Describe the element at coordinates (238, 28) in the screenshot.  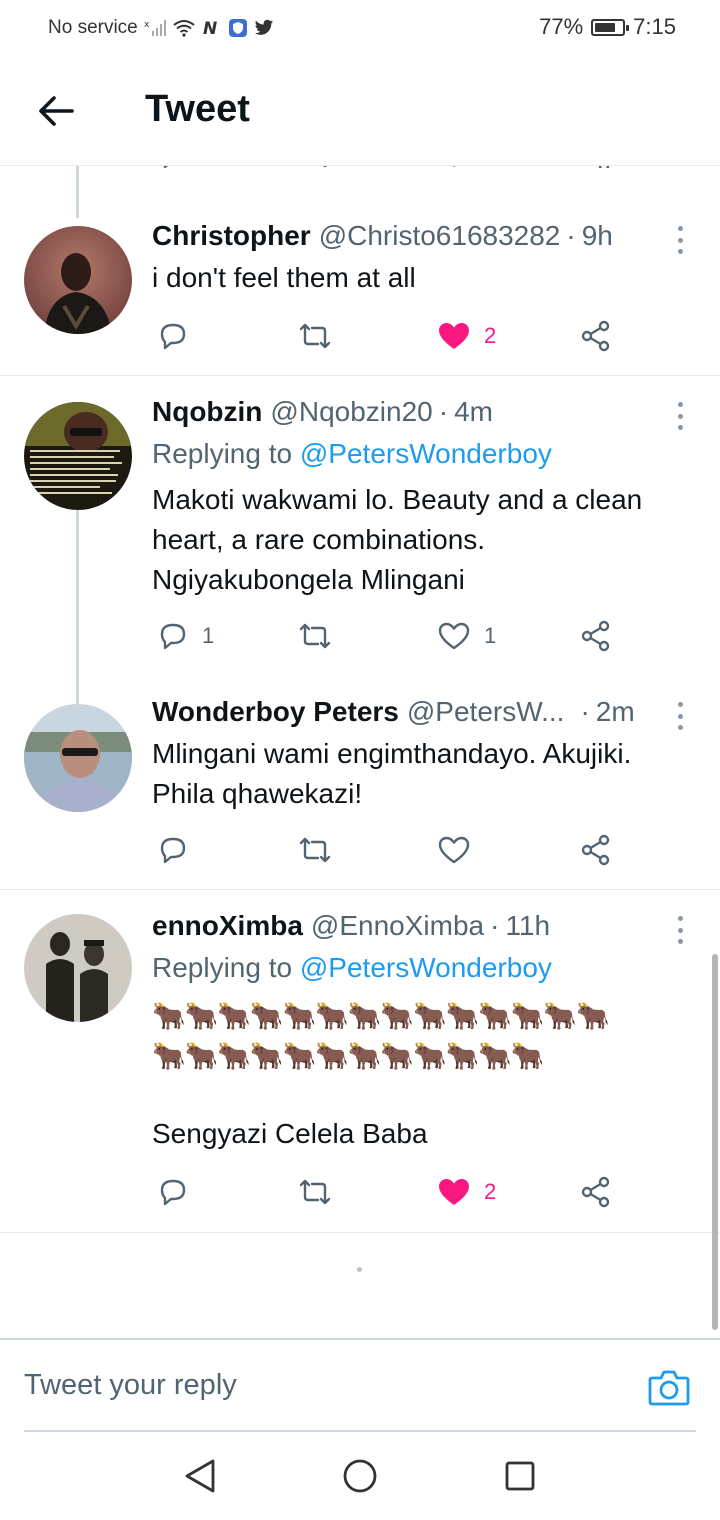
I see `vpn-shield-icon` at that location.